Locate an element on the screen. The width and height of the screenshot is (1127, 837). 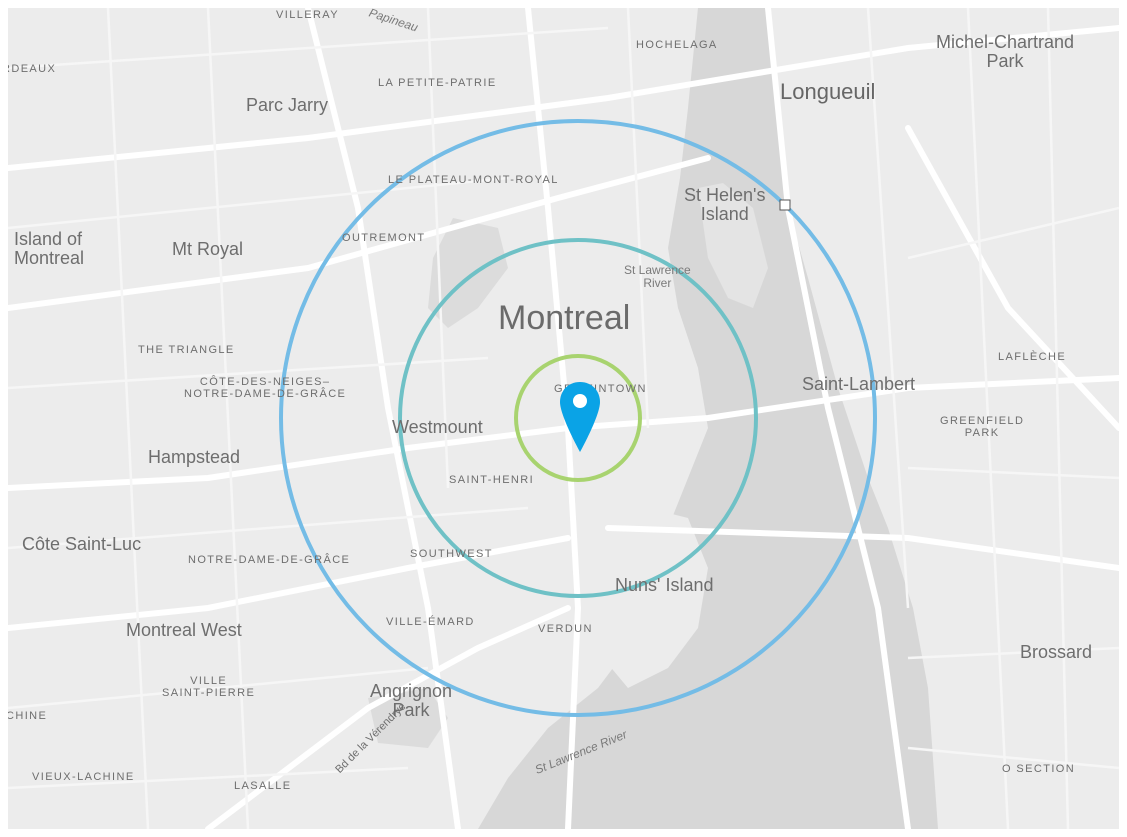
ring-resize-handle is located at coordinates (785, 205).